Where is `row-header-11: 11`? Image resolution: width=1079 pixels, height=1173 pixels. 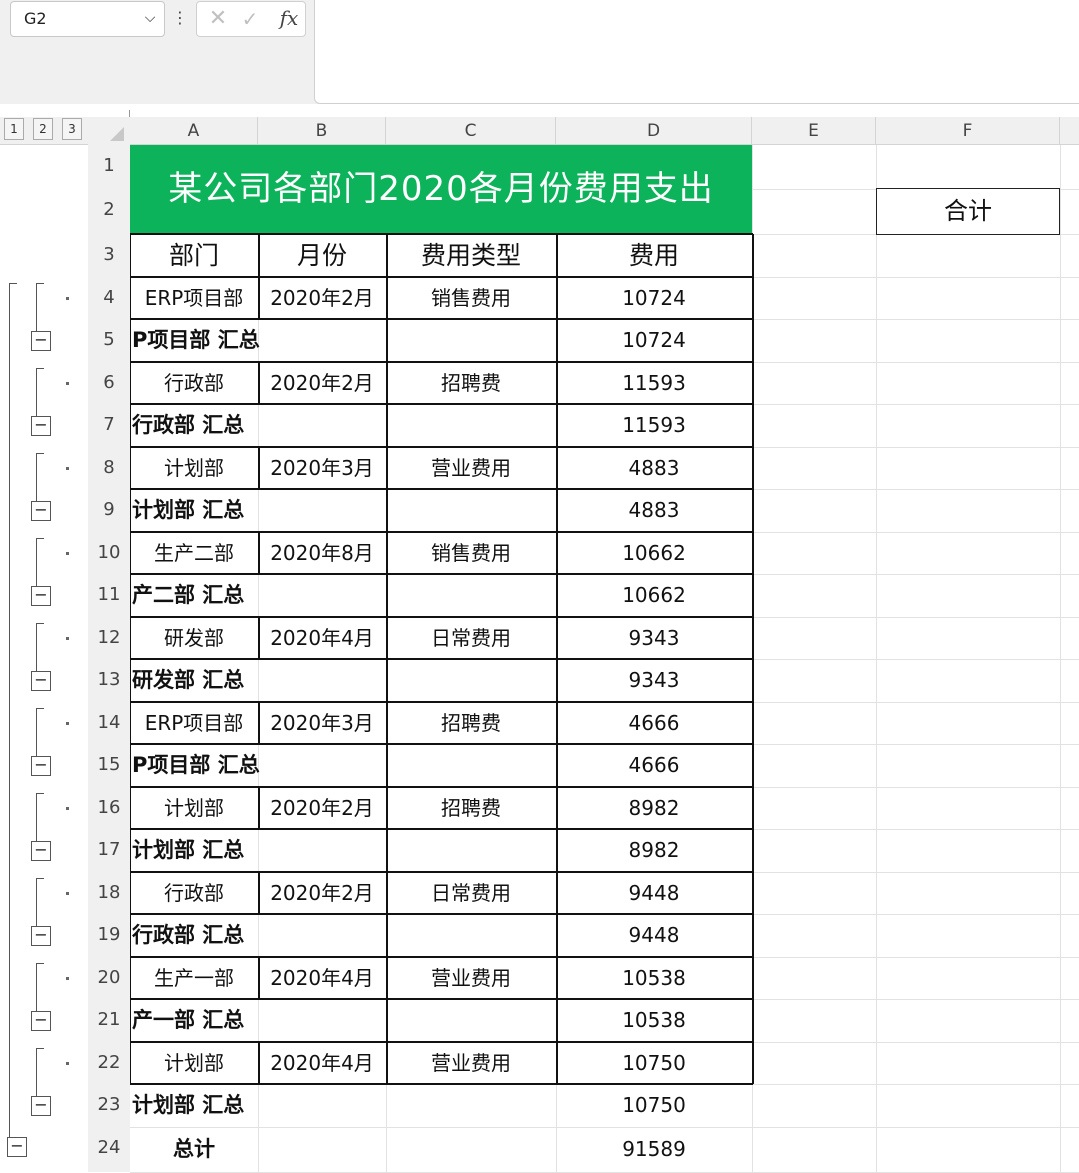
row-header-11: 11 is located at coordinates (109, 595).